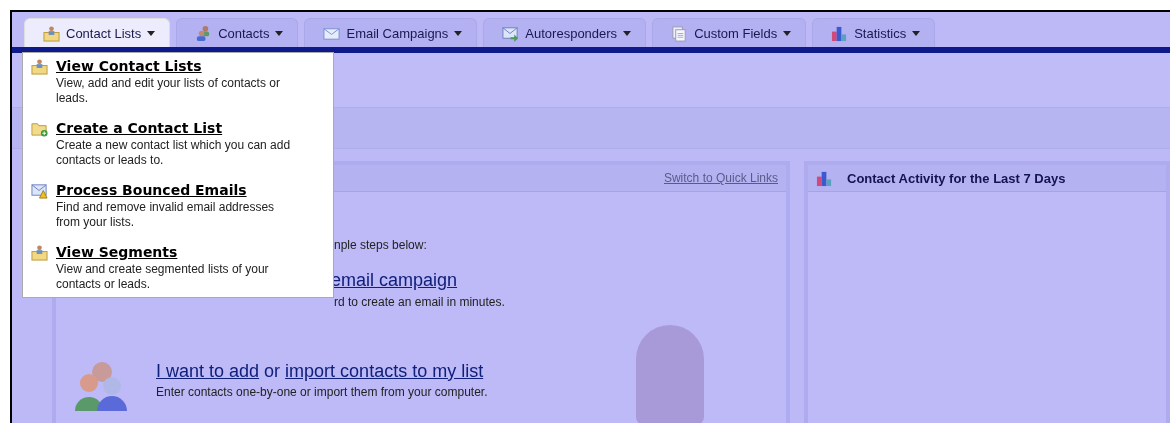  I want to click on menu-item-description: Find and remove invalid email addresses from your lists., so click(166, 215).